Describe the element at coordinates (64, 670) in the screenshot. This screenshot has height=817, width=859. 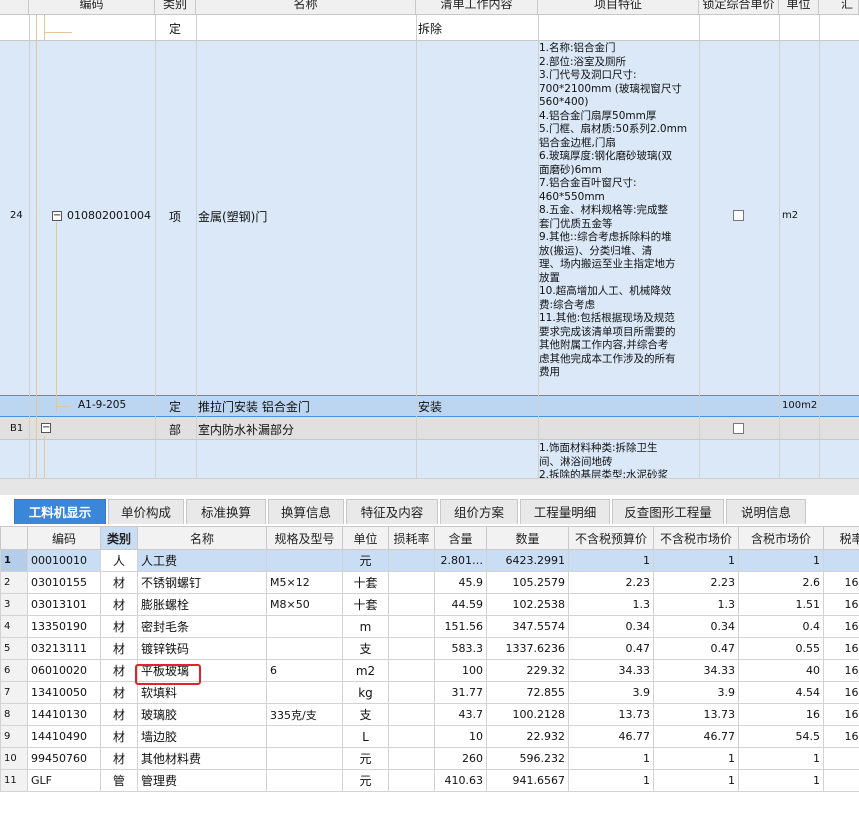
I see `cell-code: 06010020` at that location.